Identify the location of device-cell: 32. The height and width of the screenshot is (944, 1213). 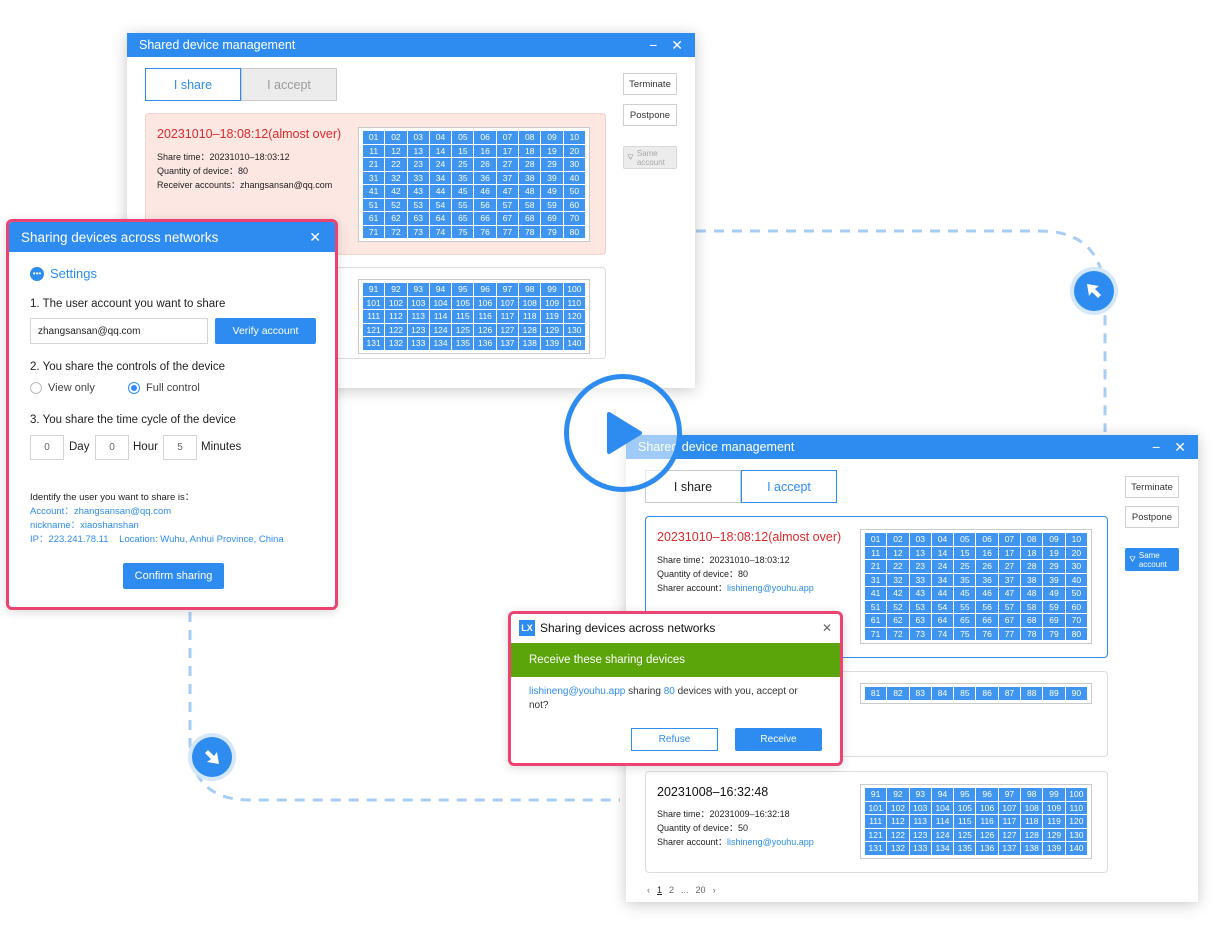
(898, 579).